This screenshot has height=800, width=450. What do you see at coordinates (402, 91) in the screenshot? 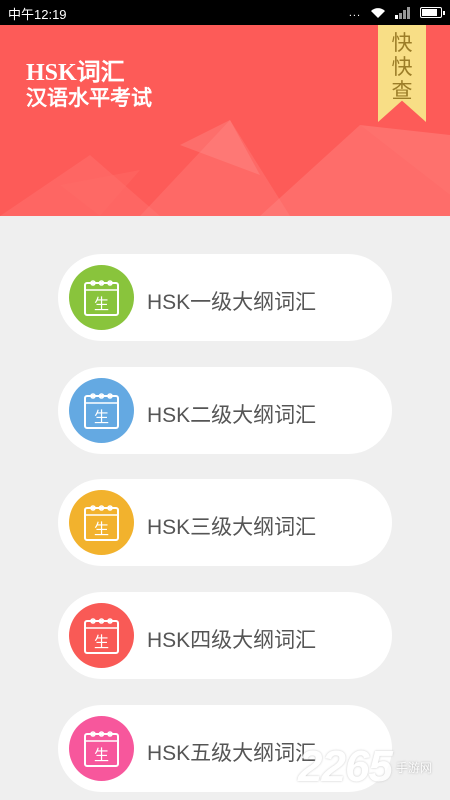
I see `bookmark-char-3: 查` at bounding box center [402, 91].